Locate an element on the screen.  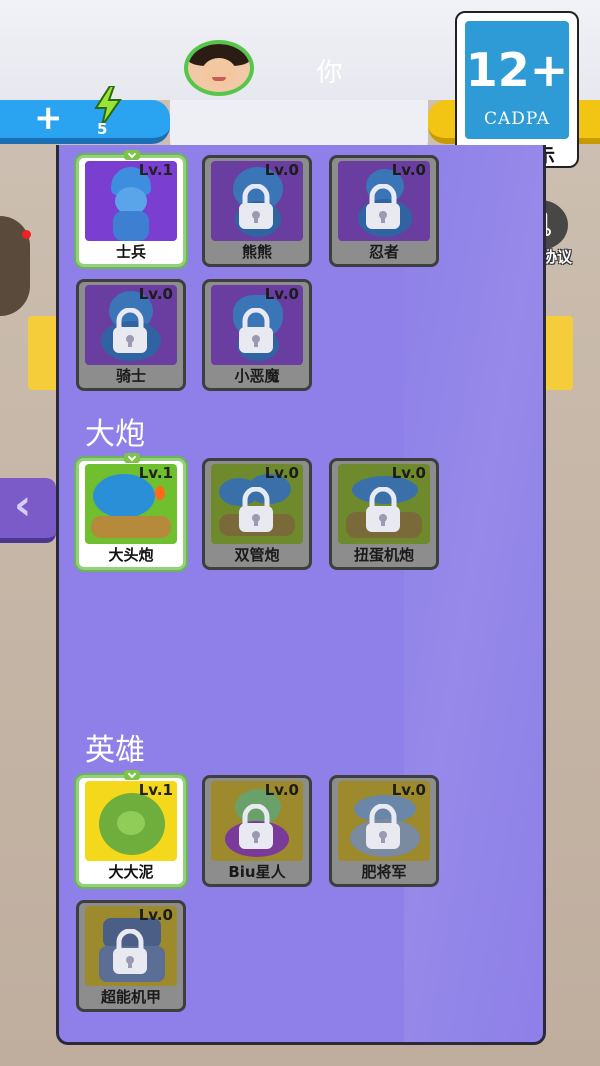
unit-card-mud: Lv.1 大大泥 is located at coordinates (131, 828).